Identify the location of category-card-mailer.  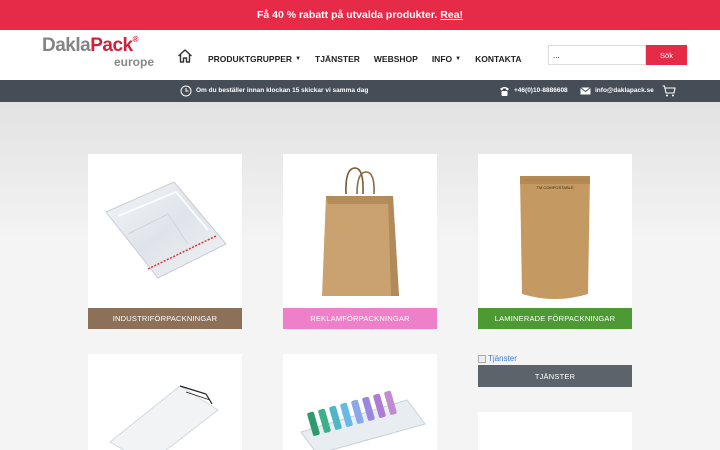
(165, 402).